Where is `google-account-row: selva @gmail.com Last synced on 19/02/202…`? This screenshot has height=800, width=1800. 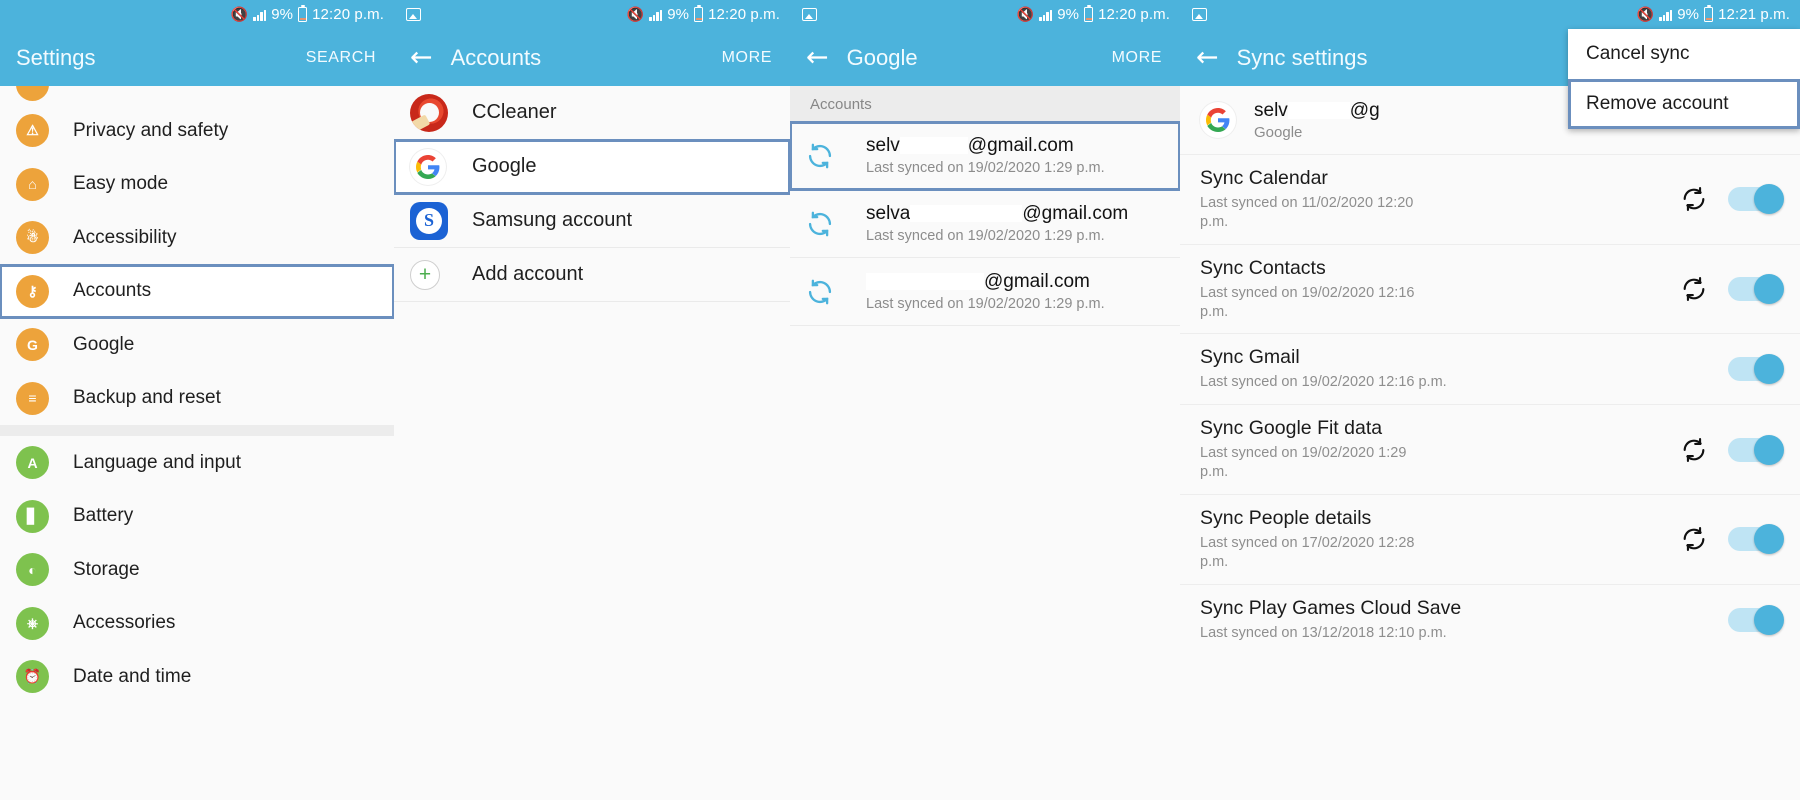
google-account-row: selva @gmail.com Last synced on 19/02/202… is located at coordinates (985, 224).